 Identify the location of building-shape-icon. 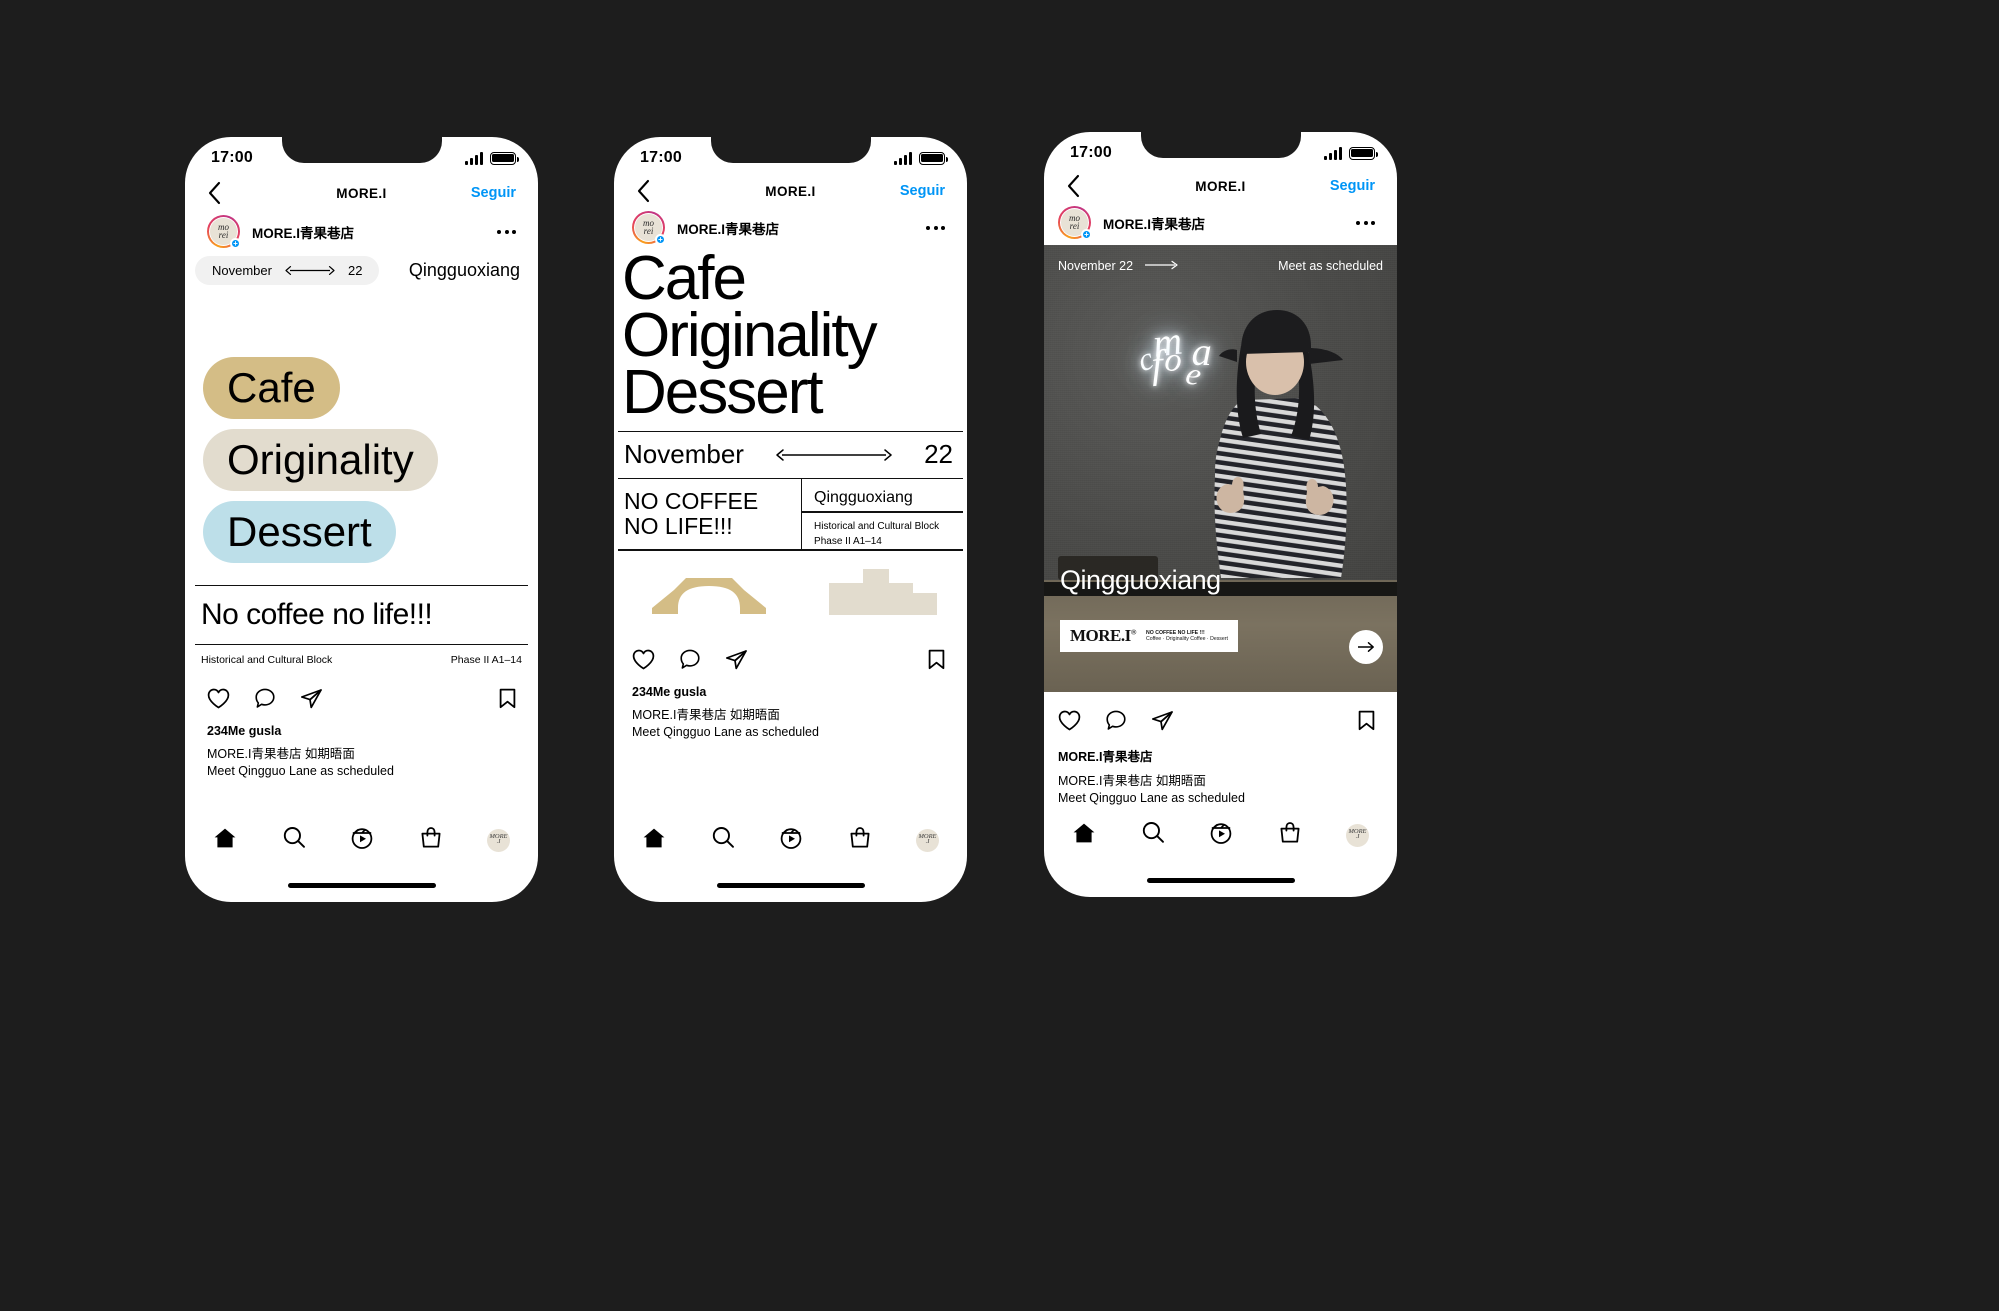
(882, 591).